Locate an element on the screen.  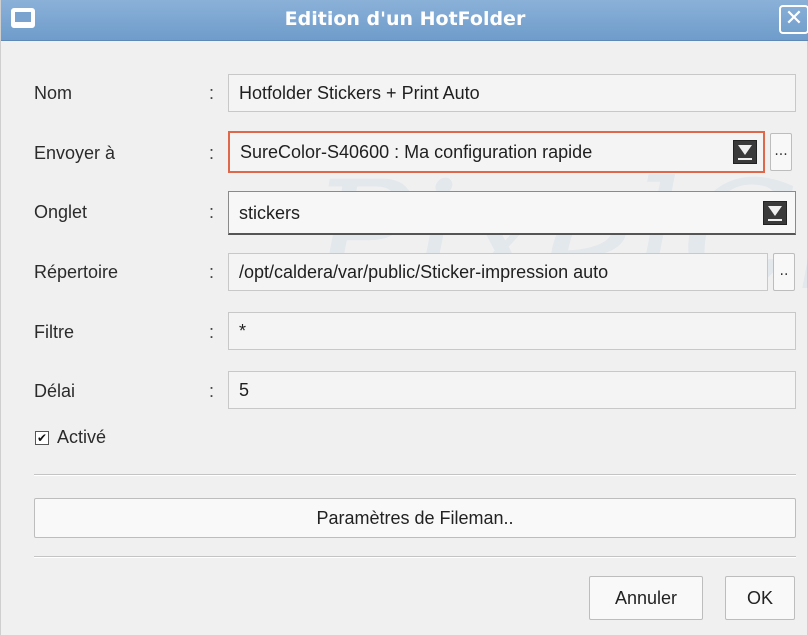
onglet-label: Onglet is located at coordinates (61, 212).